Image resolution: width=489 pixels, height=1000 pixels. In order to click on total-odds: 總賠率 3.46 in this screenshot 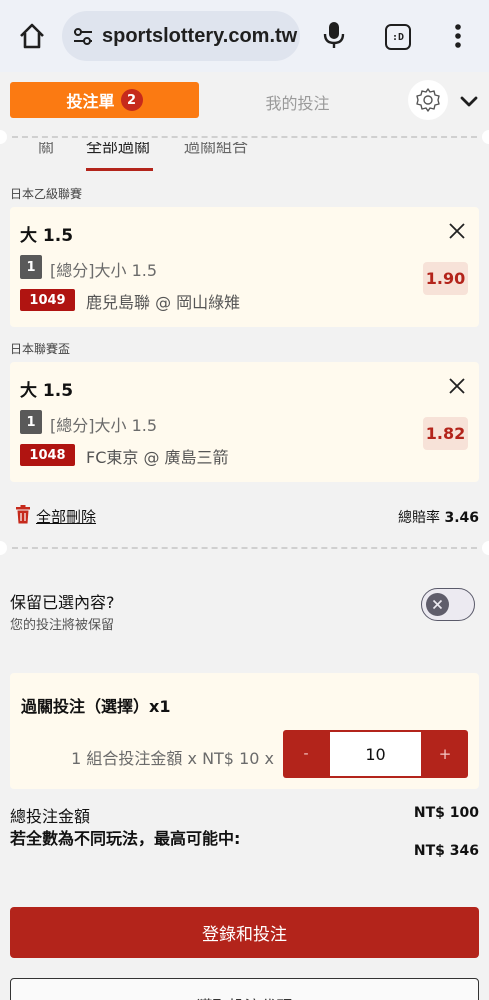, I will do `click(438, 517)`.